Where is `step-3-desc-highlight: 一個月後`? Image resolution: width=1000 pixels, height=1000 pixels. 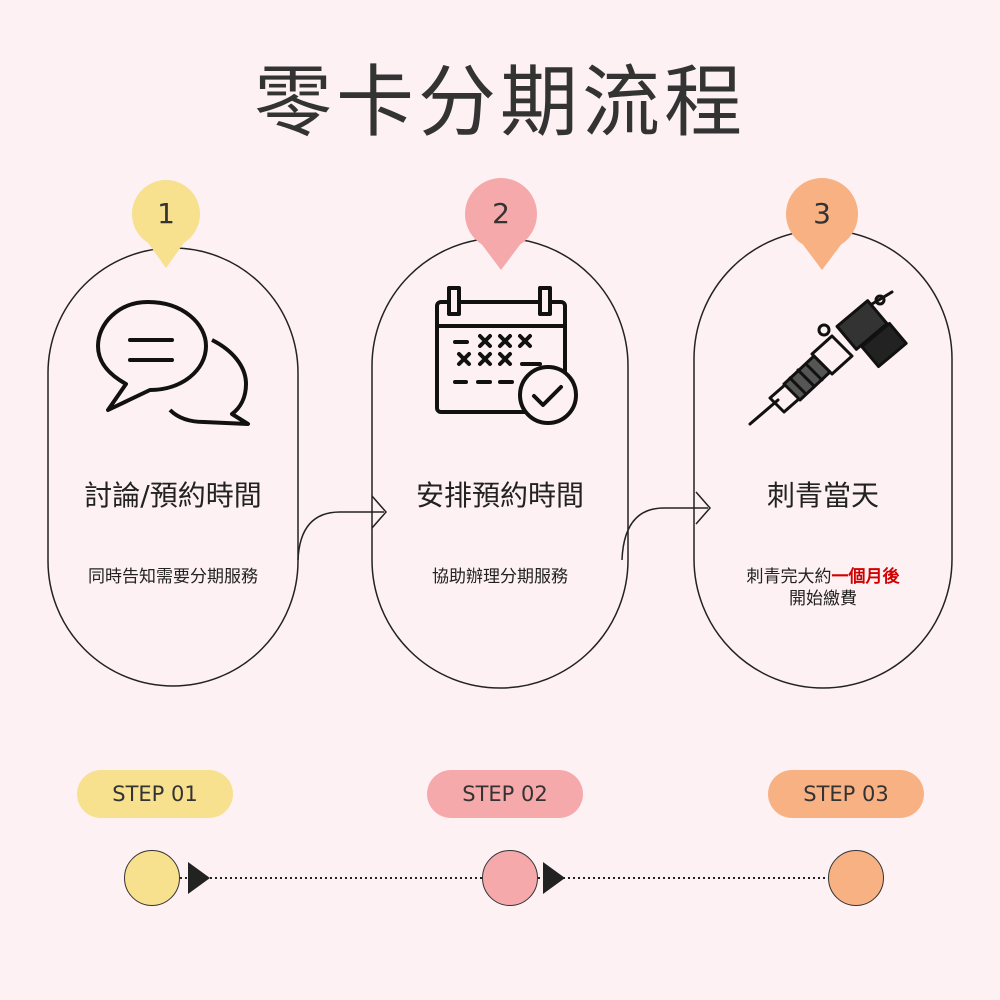
step-3-desc-highlight: 一個月後 is located at coordinates (865, 577).